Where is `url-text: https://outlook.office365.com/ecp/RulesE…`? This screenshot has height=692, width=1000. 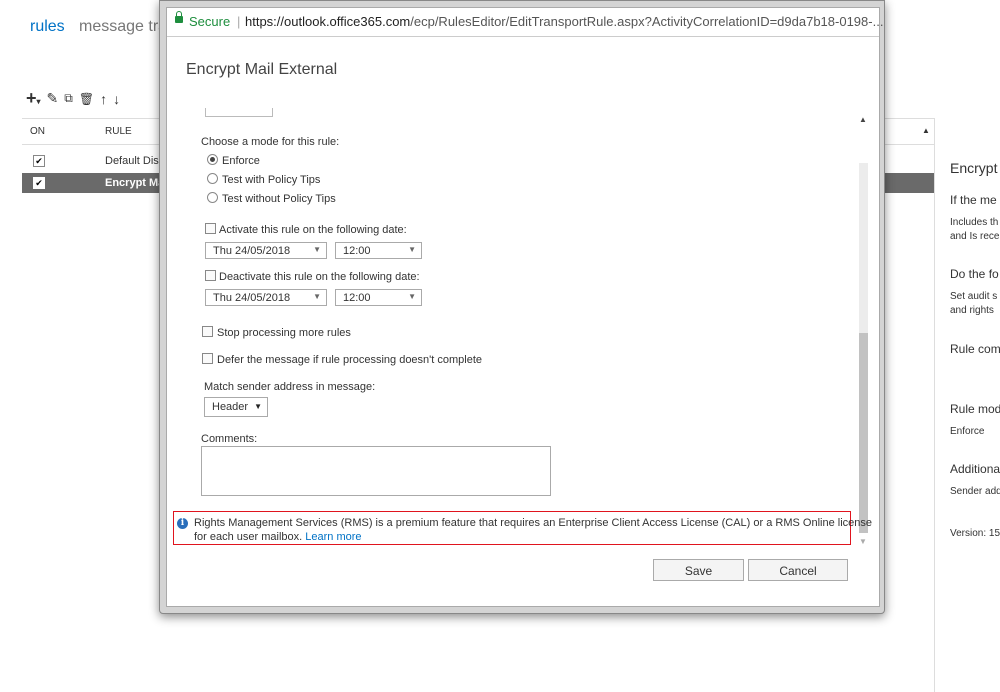 url-text: https://outlook.office365.com/ecp/RulesE… is located at coordinates (564, 21).